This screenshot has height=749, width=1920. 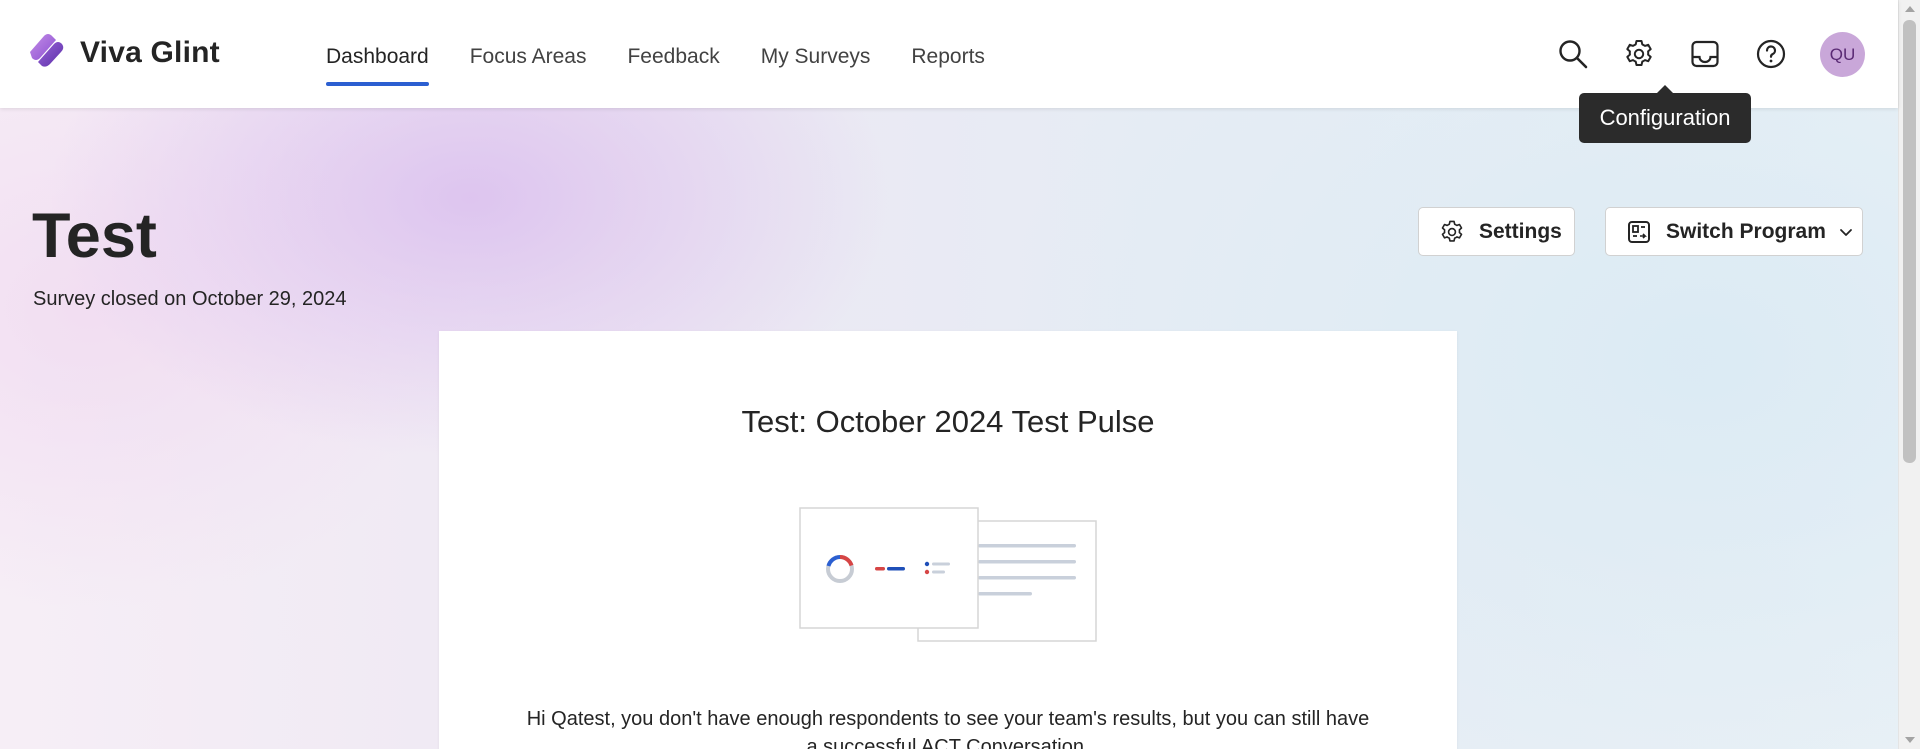 I want to click on report-illustration, so click(x=948, y=574).